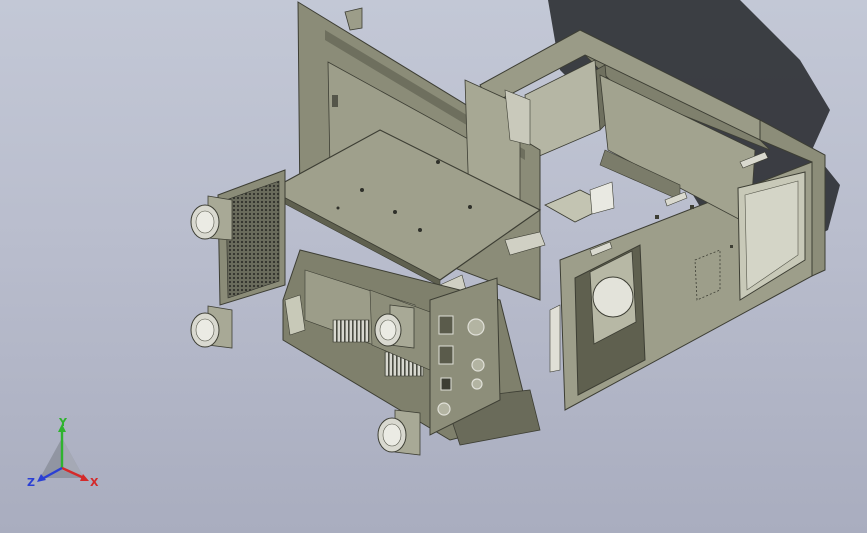 The image size is (867, 533). Describe the element at coordinates (31, 482) in the screenshot. I see `z-axis-label: Z` at that location.